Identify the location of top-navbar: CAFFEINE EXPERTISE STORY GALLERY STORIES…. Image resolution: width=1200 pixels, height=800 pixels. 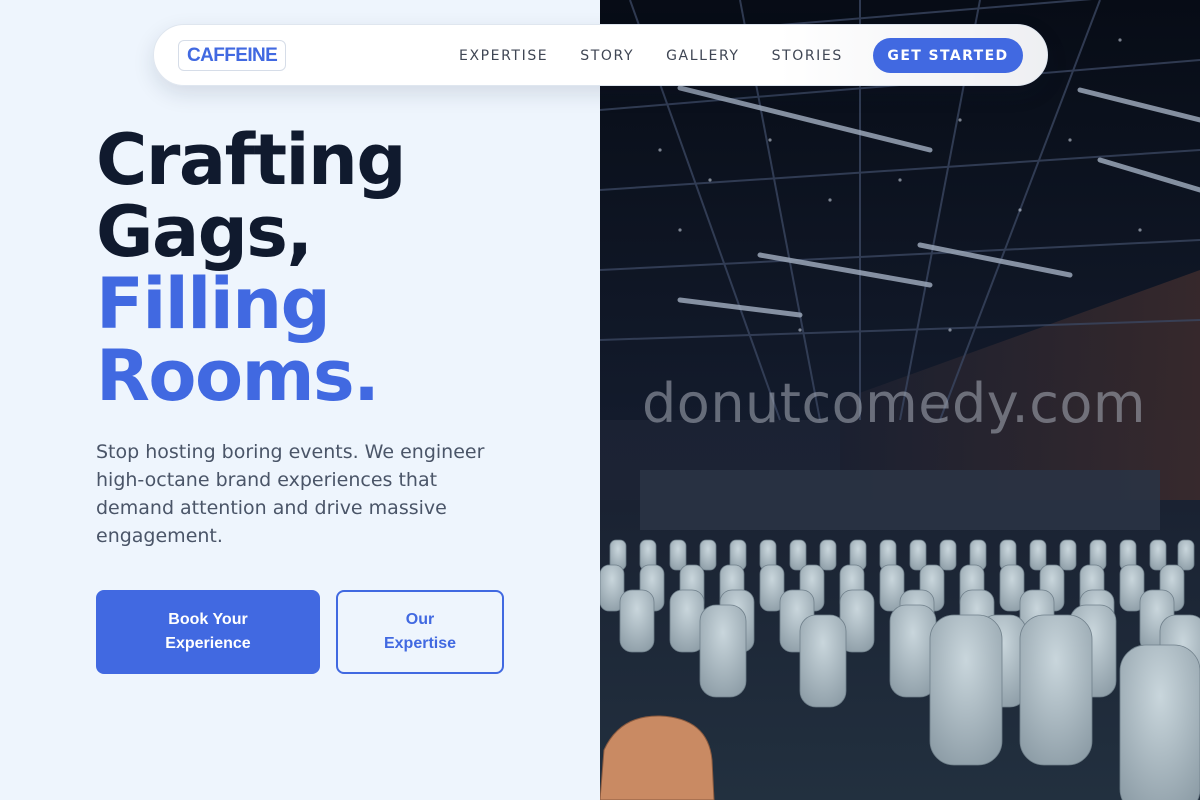
(600, 55).